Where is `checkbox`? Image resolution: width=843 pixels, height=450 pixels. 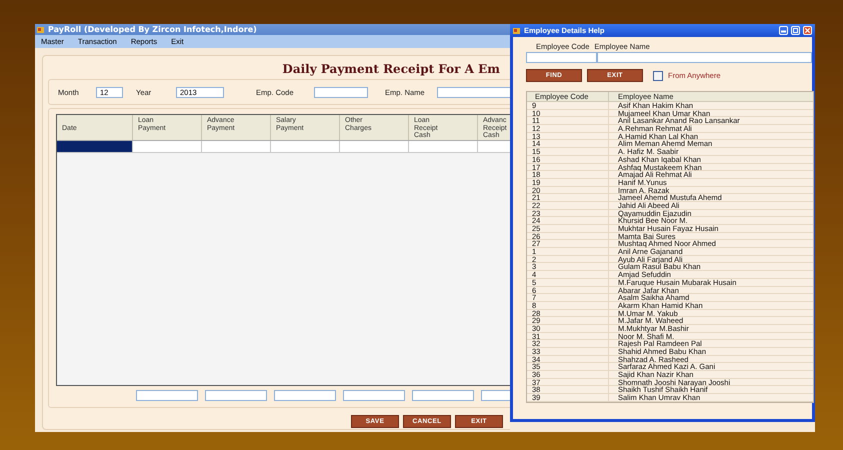 checkbox is located at coordinates (658, 75).